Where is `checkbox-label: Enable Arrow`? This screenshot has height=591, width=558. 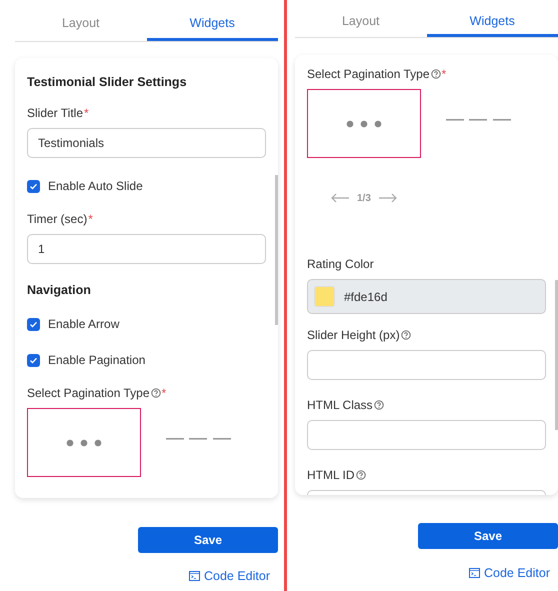
checkbox-label: Enable Arrow is located at coordinates (84, 324).